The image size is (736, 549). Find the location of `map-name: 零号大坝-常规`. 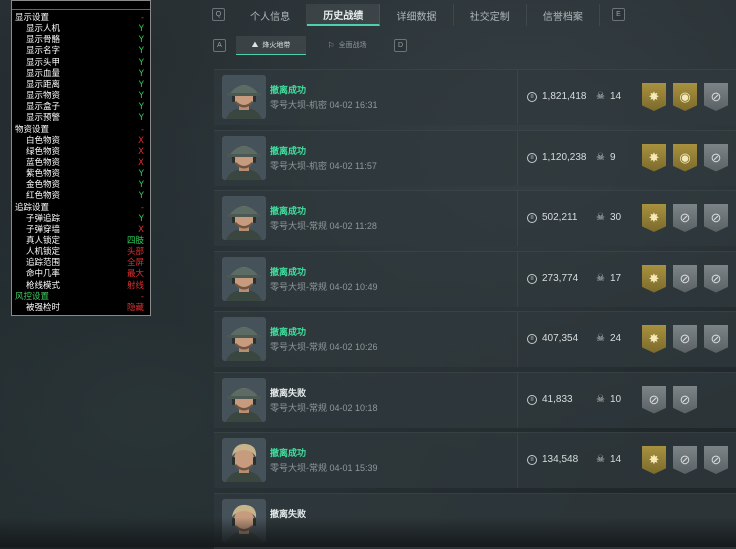

map-name: 零号大坝-常规 is located at coordinates (298, 226).